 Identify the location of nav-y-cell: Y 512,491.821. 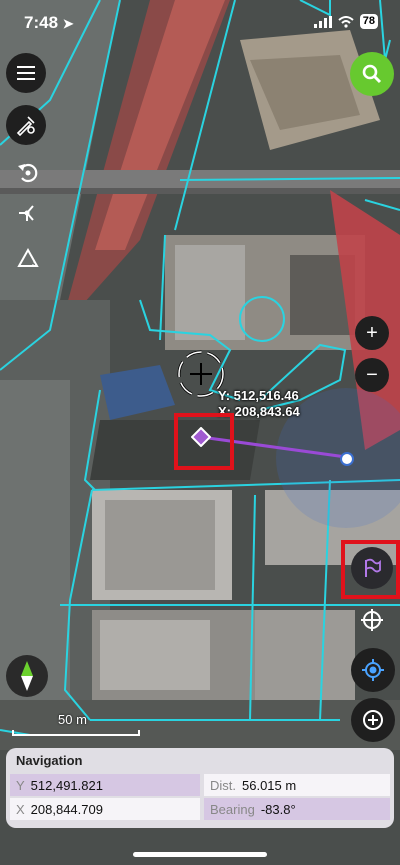
(105, 785).